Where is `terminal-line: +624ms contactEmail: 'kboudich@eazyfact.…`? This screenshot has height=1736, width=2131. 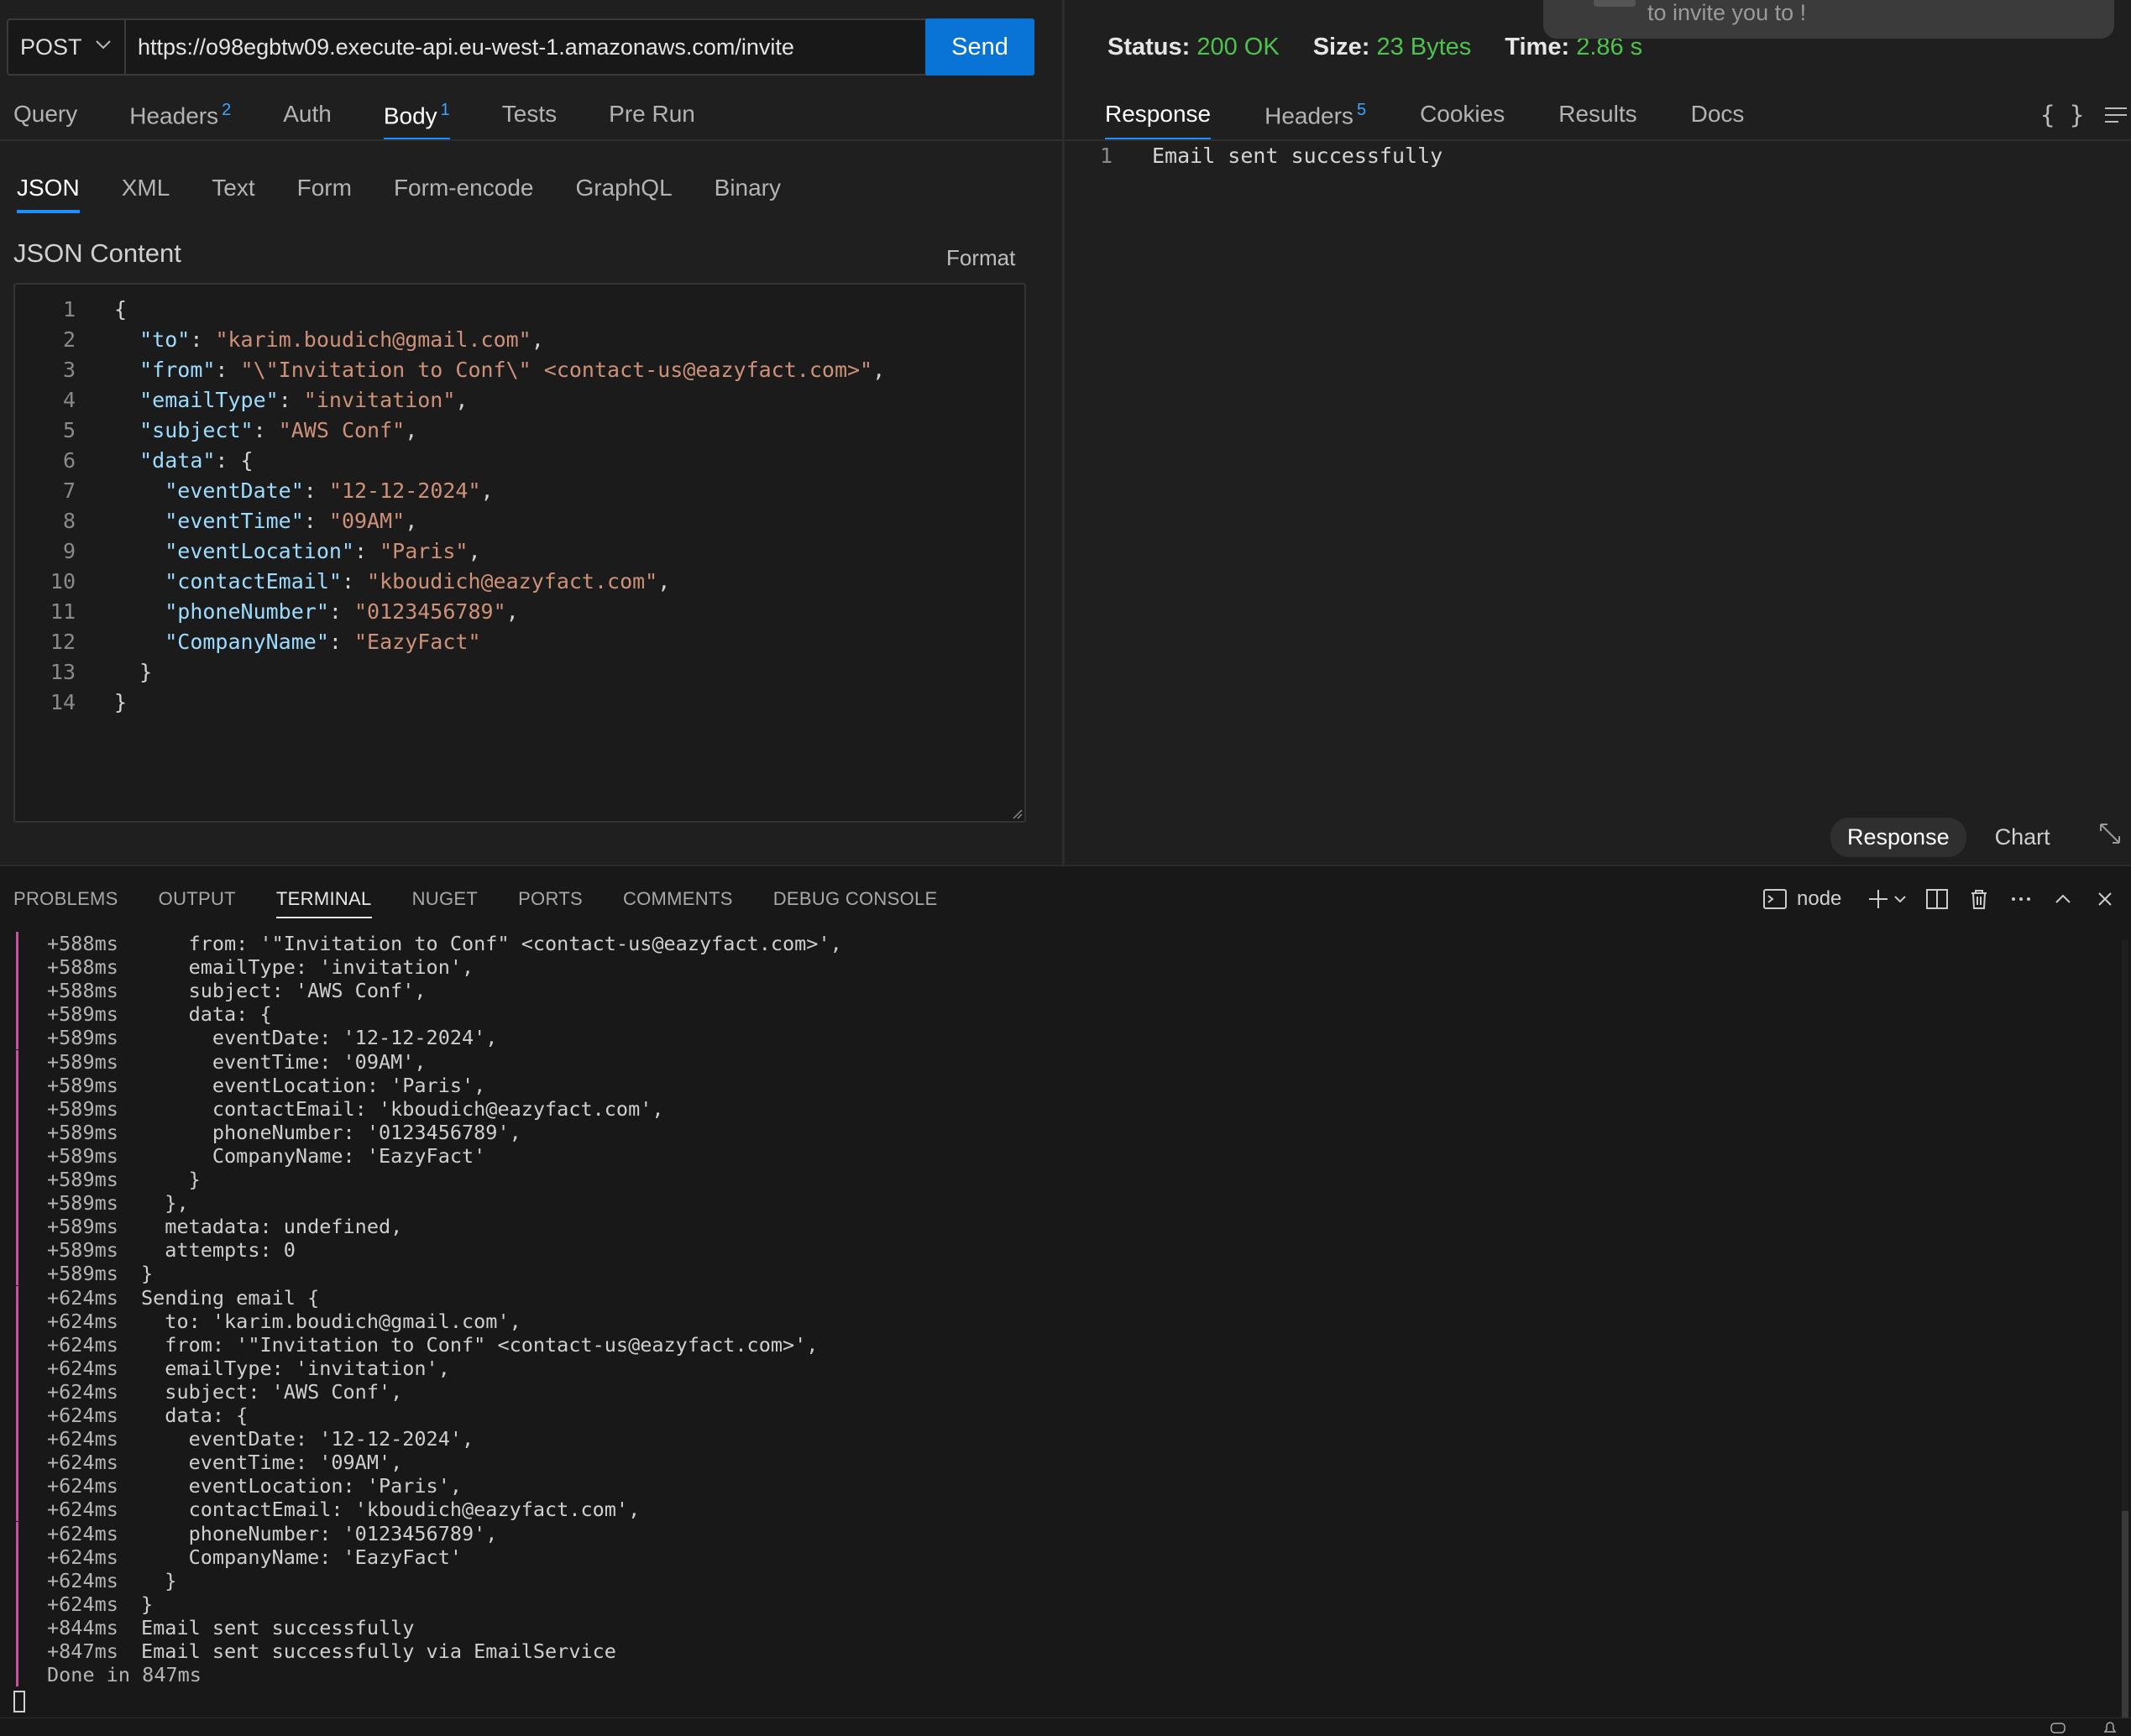
terminal-line: +624ms contactEmail: 'kboudich@eazyfact.… is located at coordinates (1050, 1509).